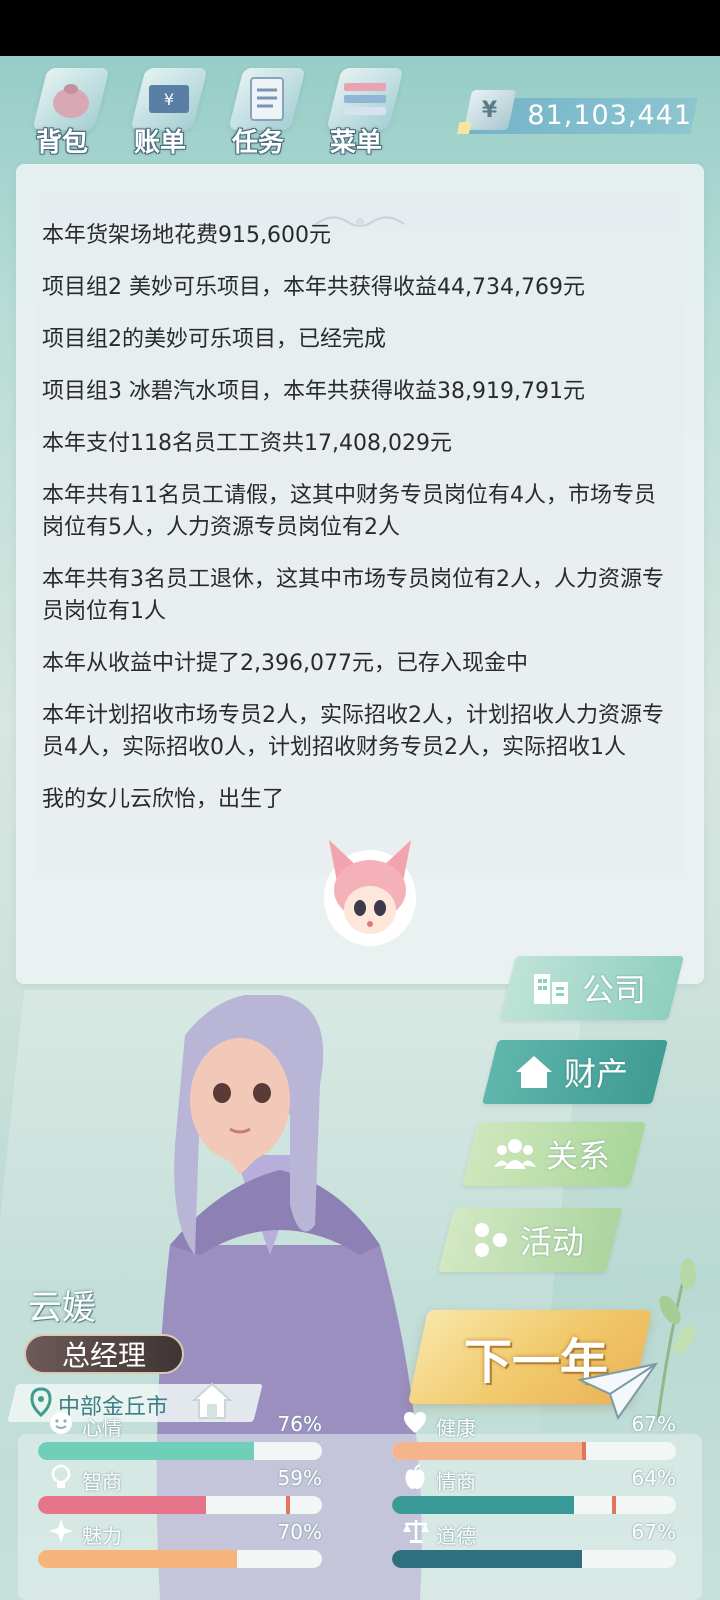  I want to click on stat-iq-fill, so click(122, 1505).